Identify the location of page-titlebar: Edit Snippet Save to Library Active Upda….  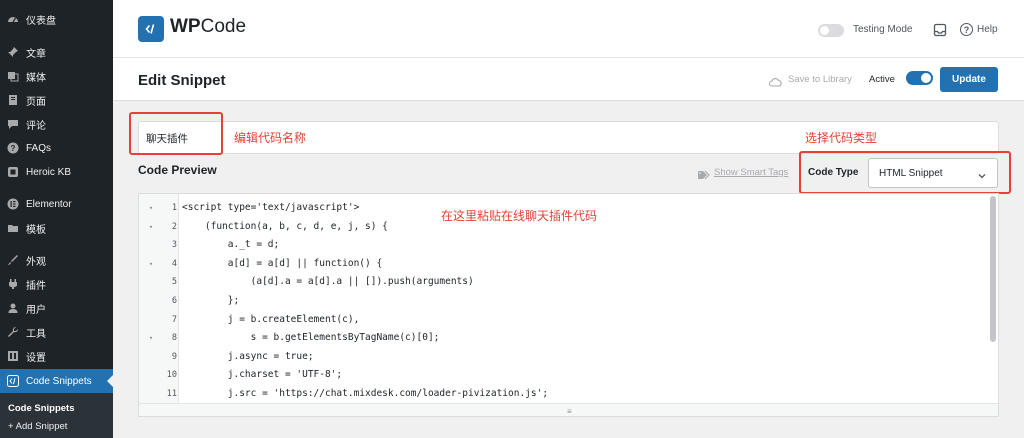
(568, 79).